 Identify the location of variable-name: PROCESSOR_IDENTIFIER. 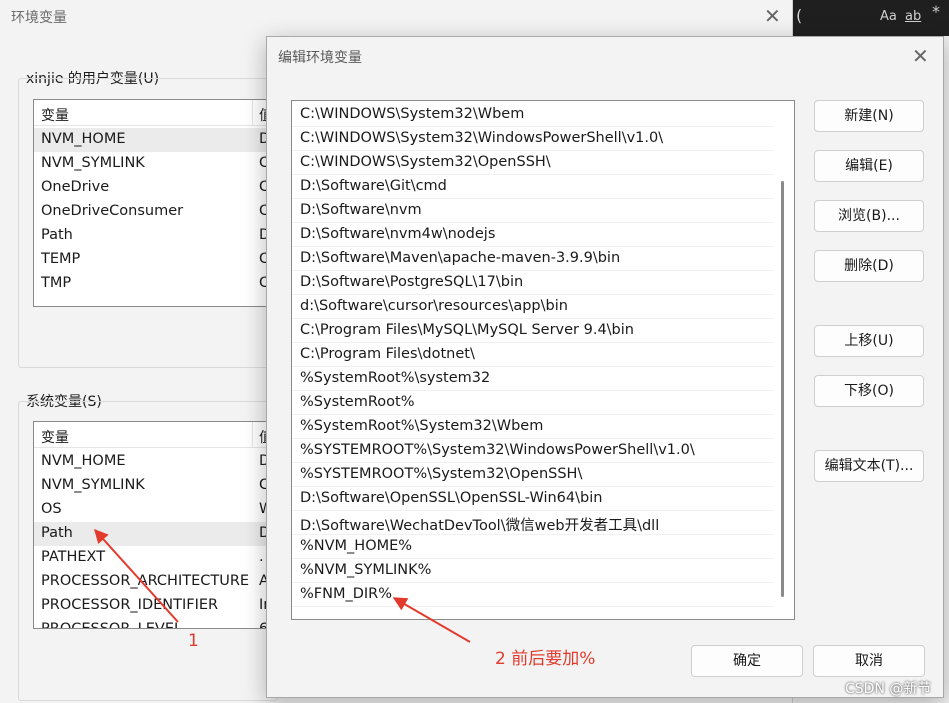
(130, 605).